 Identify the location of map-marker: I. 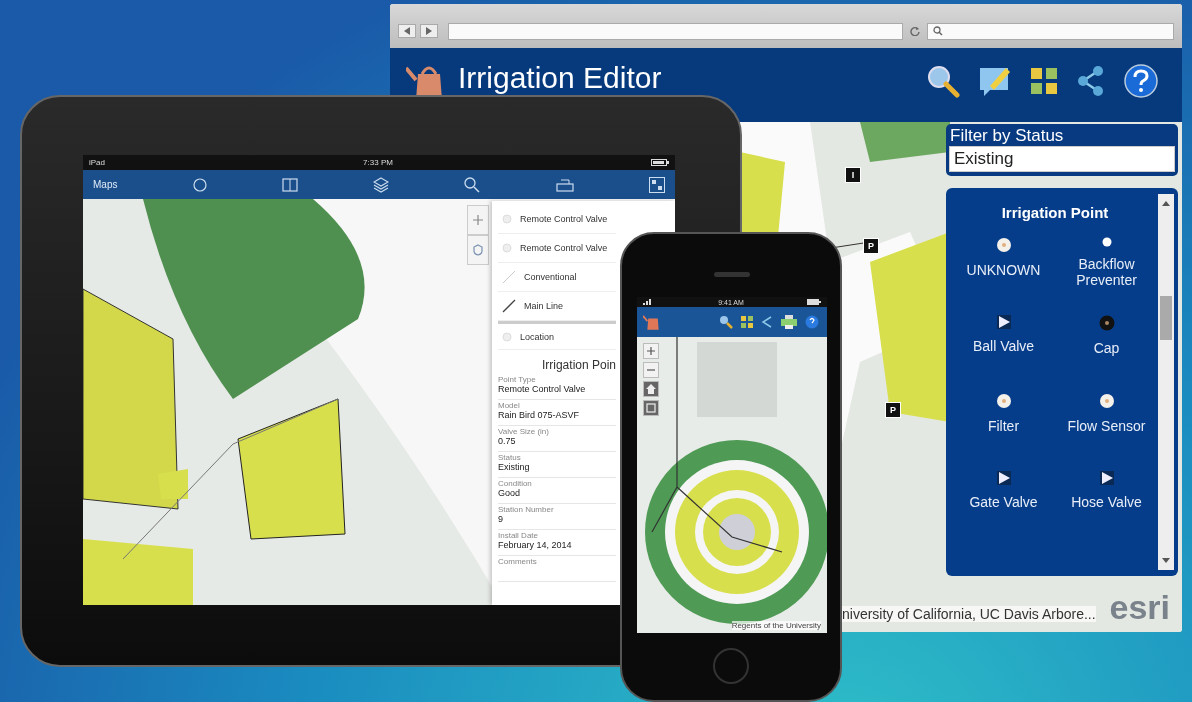
(853, 175).